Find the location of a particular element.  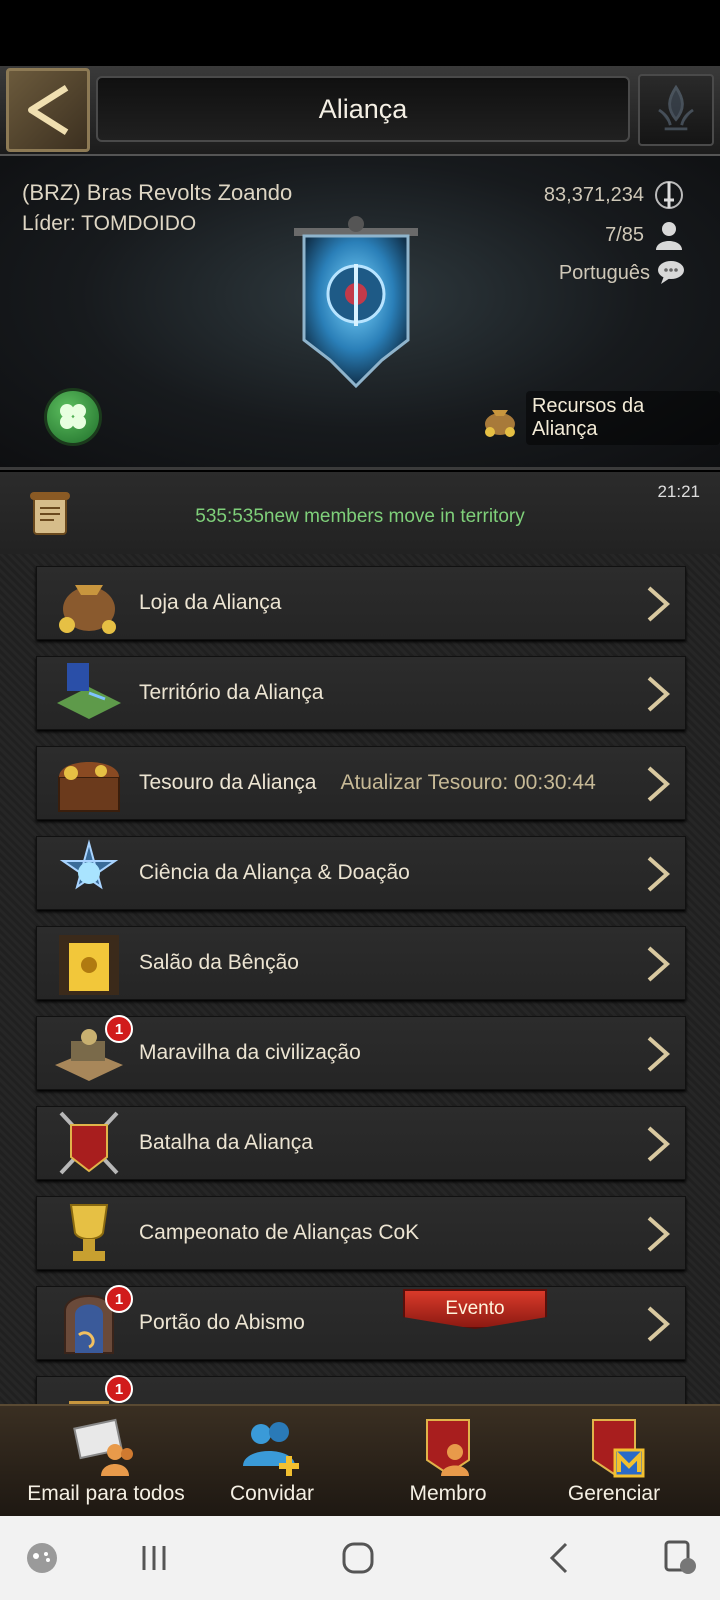

back-nav-button is located at coordinates (560, 1558).